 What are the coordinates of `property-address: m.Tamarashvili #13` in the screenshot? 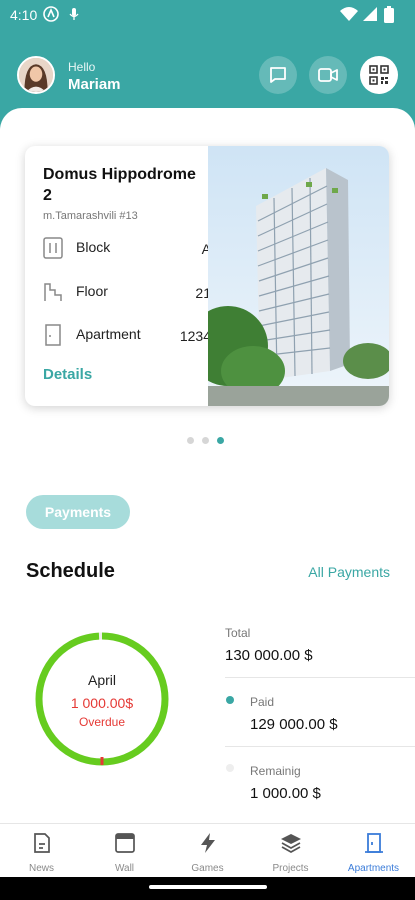 It's located at (90, 216).